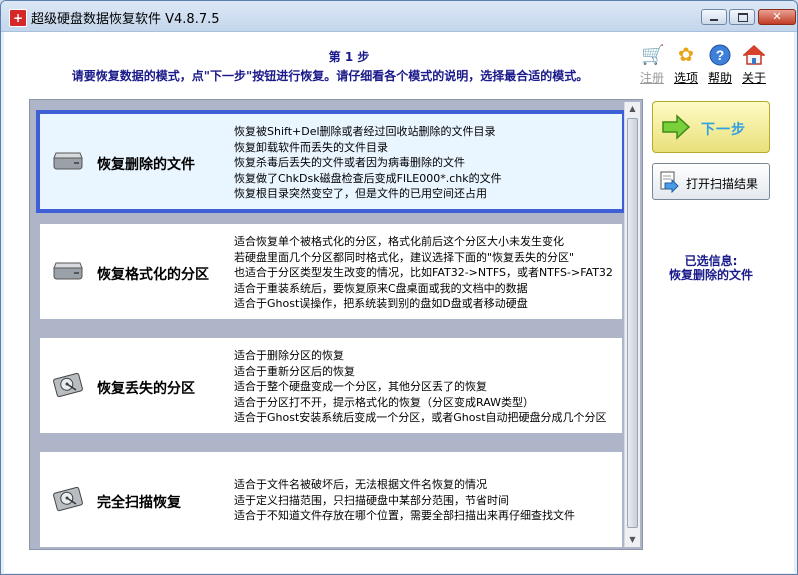 The height and width of the screenshot is (575, 798). I want to click on desc-line: 适于定义扫描范围，只扫描硬盘中某部分范围，节省时间, so click(371, 500).